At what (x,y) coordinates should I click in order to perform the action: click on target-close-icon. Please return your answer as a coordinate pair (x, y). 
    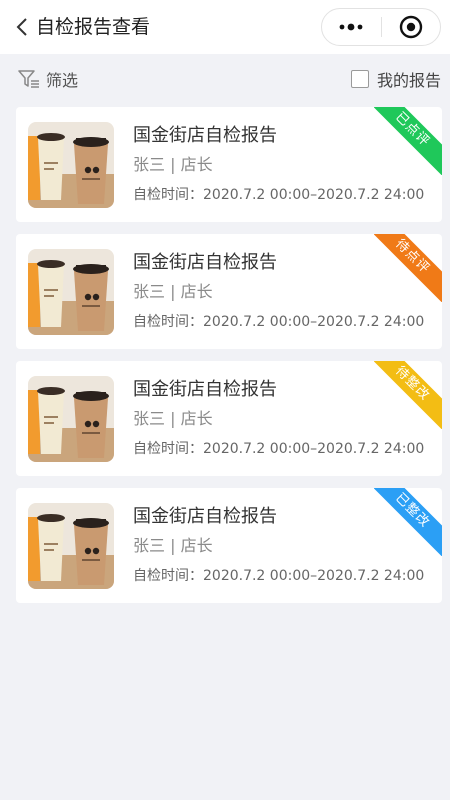
    Looking at the image, I should click on (410, 27).